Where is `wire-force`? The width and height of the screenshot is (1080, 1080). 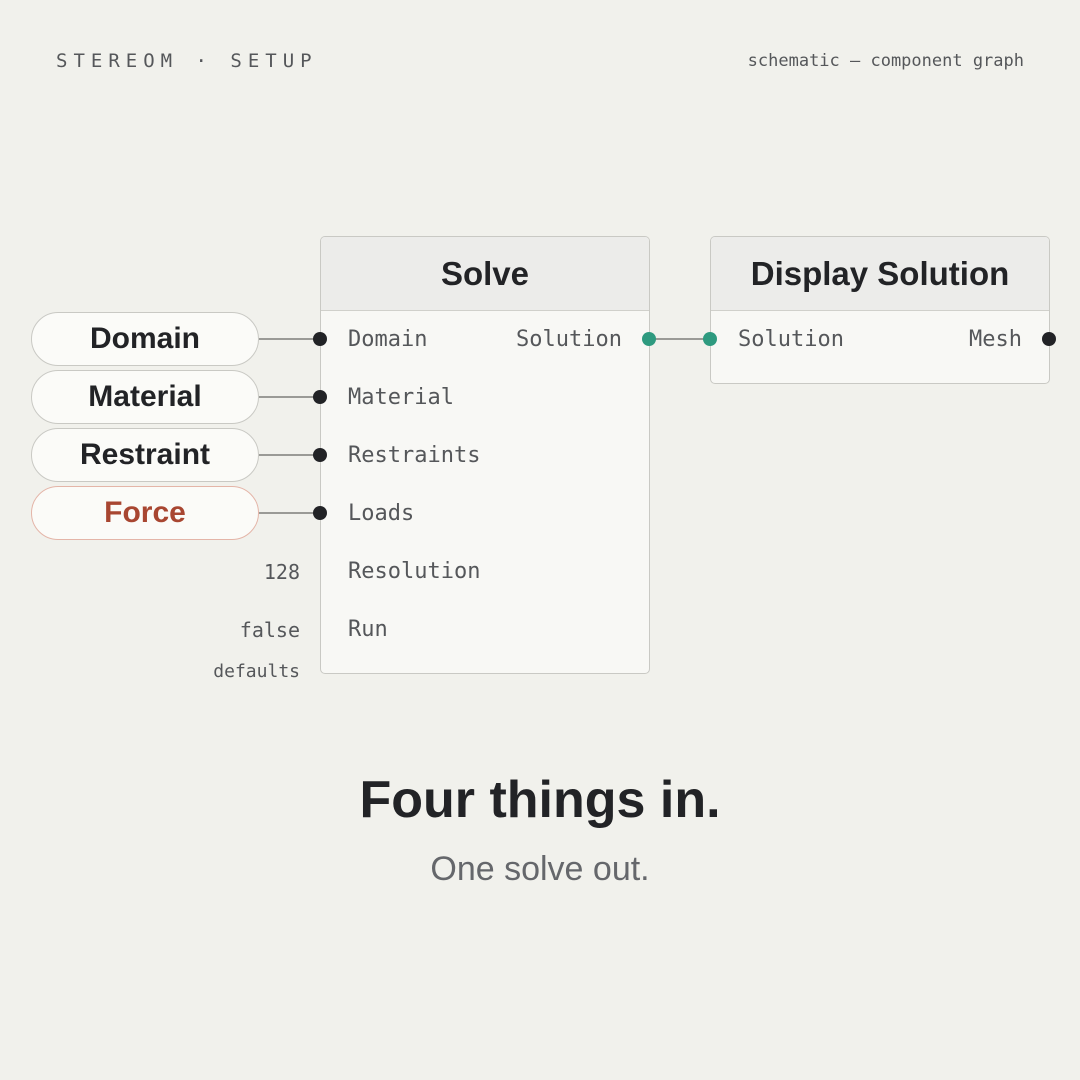 wire-force is located at coordinates (290, 513).